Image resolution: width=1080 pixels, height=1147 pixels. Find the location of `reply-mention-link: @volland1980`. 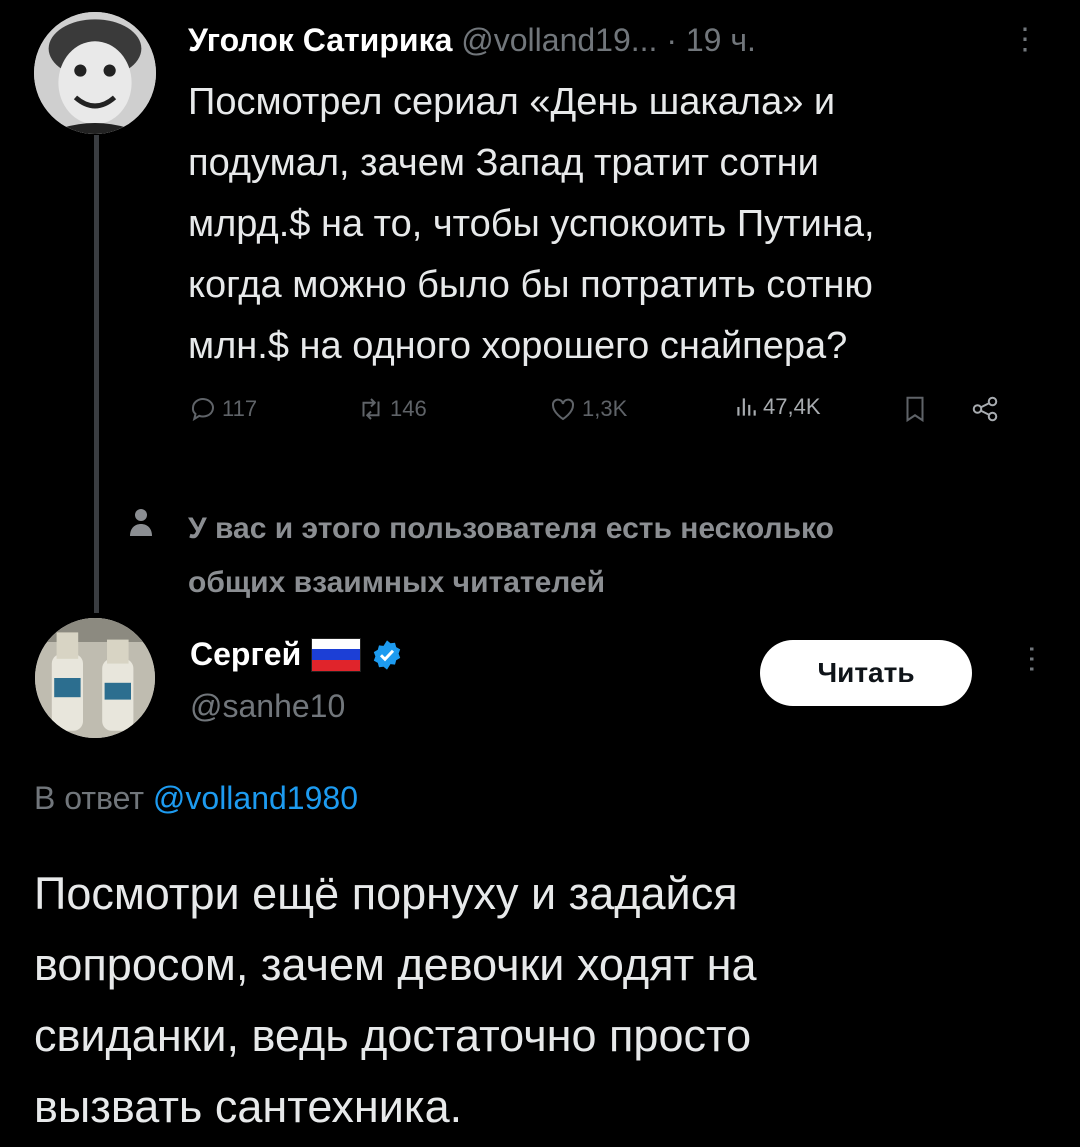

reply-mention-link: @volland1980 is located at coordinates (255, 798).